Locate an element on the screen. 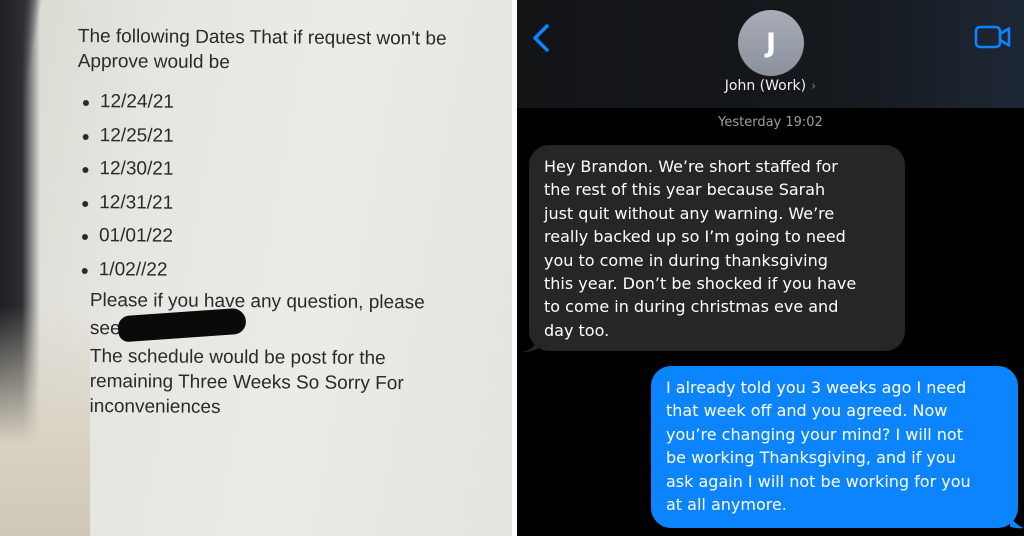 This screenshot has width=1024, height=536. photo-floor-background is located at coordinates (45, 421).